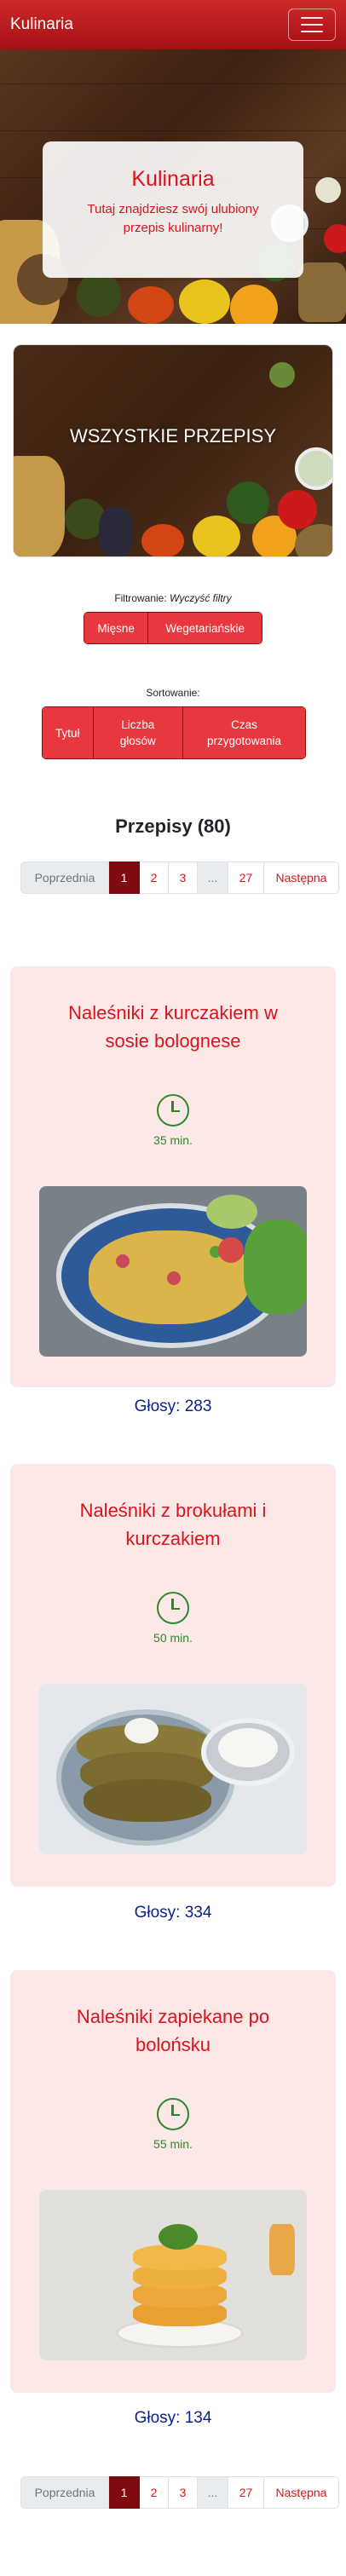  What do you see at coordinates (173, 1913) in the screenshot?
I see `recipe-votes: Głosy: 334` at bounding box center [173, 1913].